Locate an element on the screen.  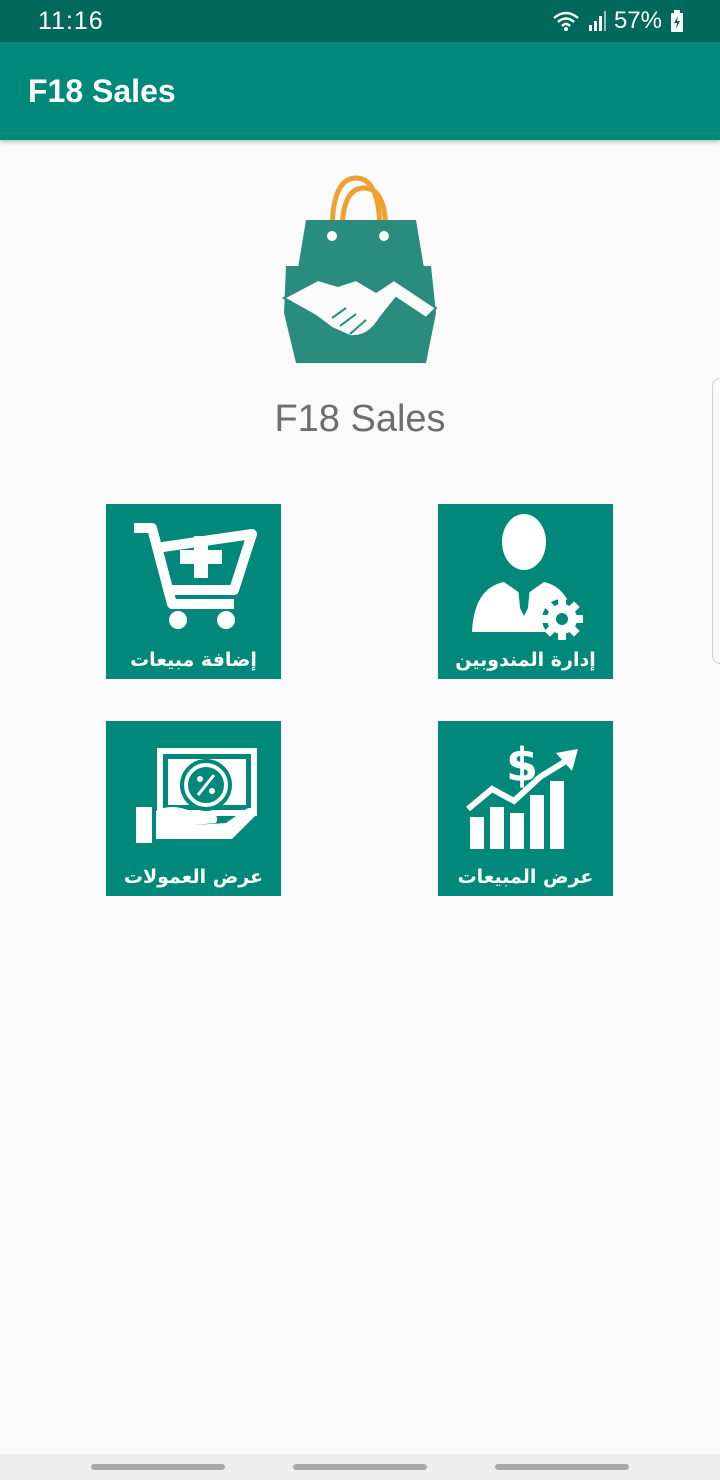
wifi-icon is located at coordinates (566, 21).